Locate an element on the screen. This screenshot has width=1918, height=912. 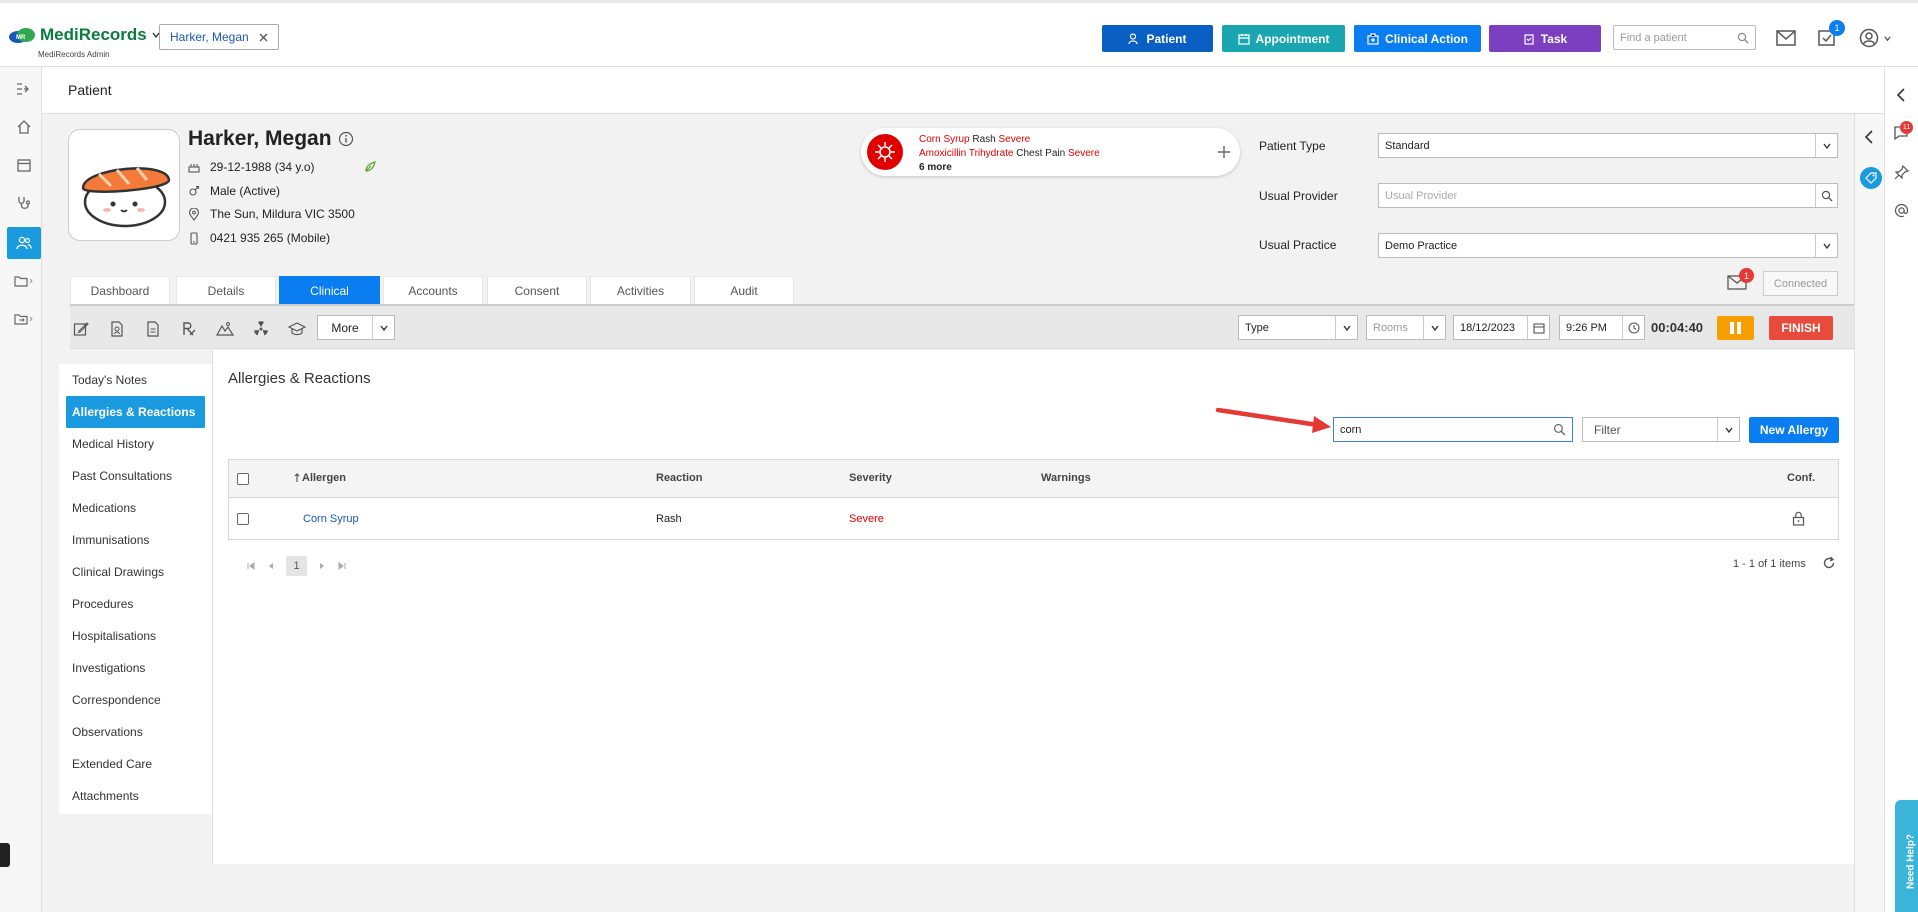
clock-icon is located at coordinates (1633, 327).